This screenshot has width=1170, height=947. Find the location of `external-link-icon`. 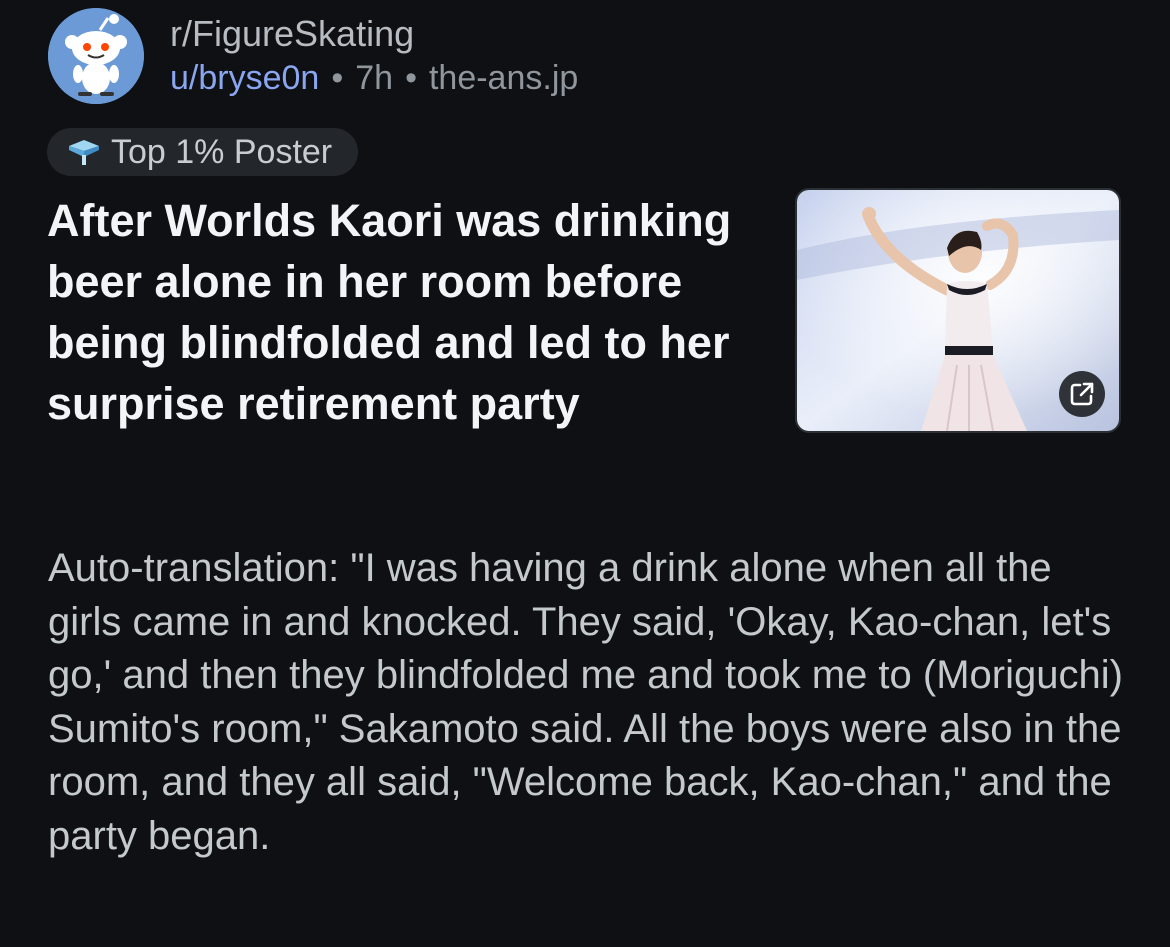

external-link-icon is located at coordinates (1082, 394).